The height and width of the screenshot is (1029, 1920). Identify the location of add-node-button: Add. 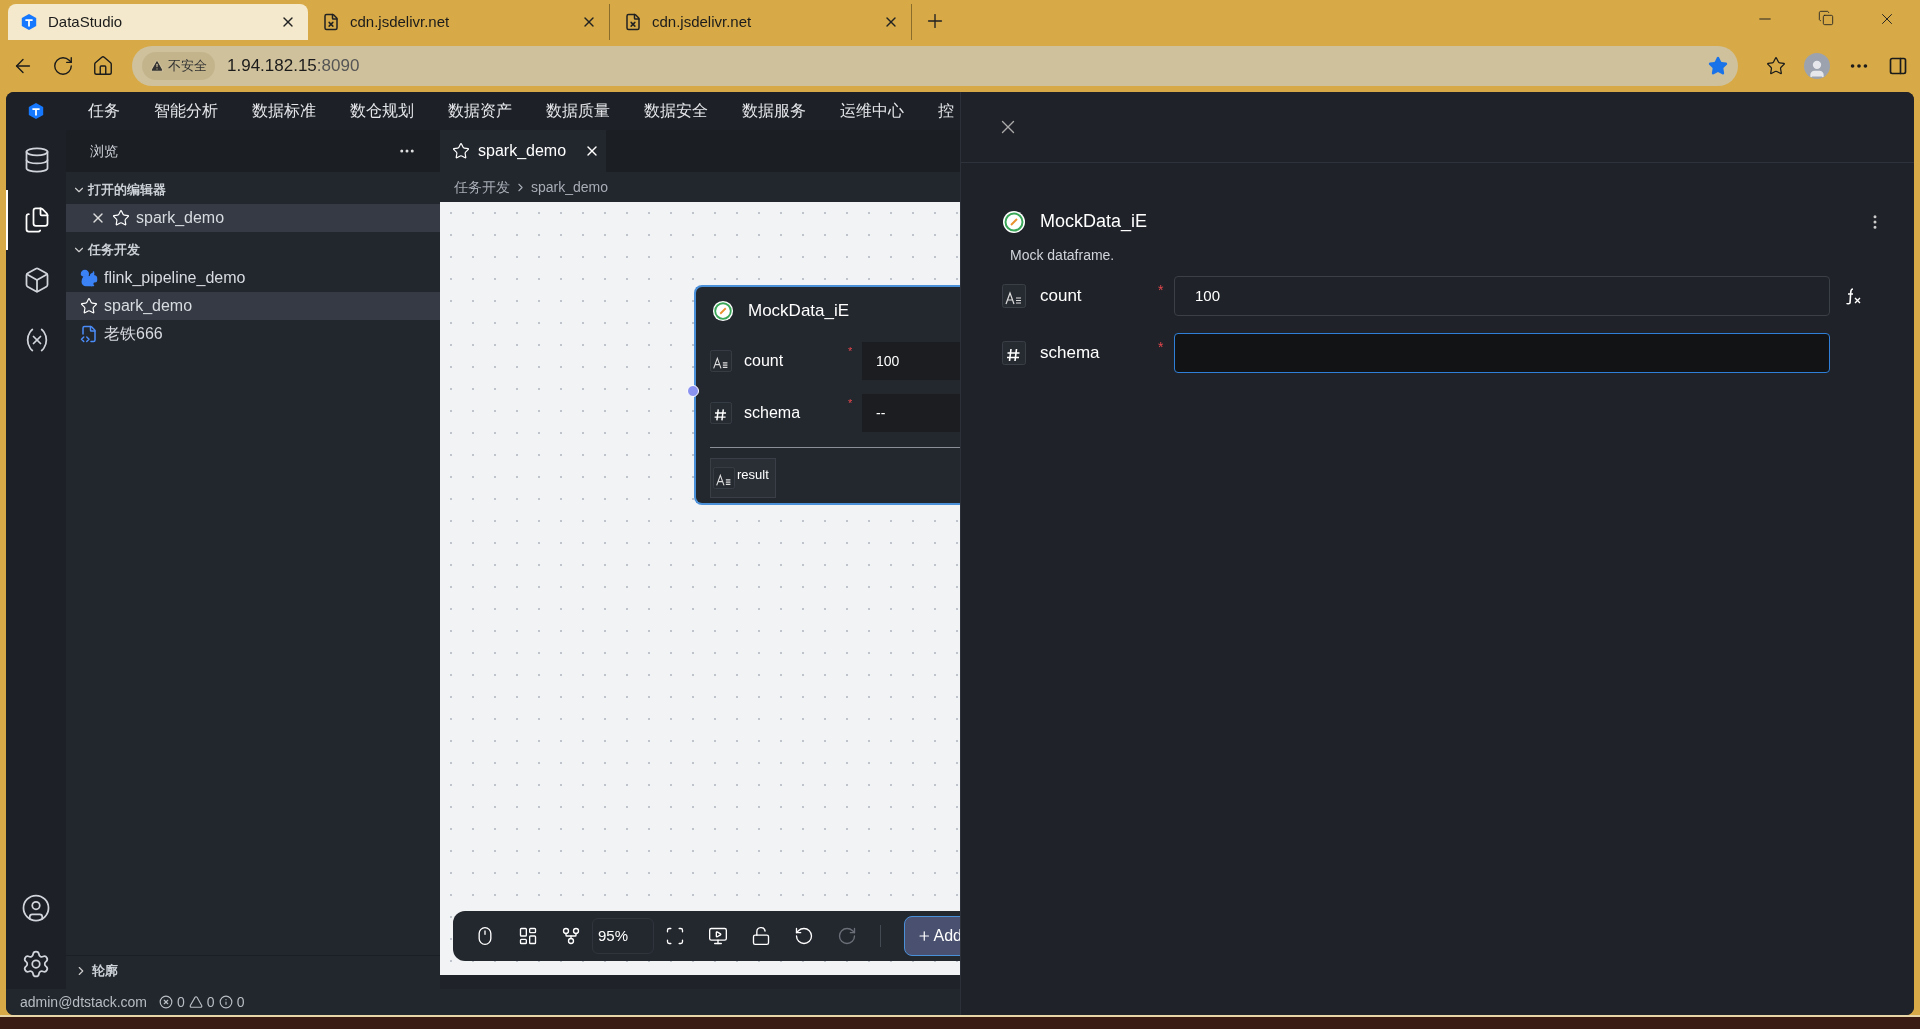
(932, 936).